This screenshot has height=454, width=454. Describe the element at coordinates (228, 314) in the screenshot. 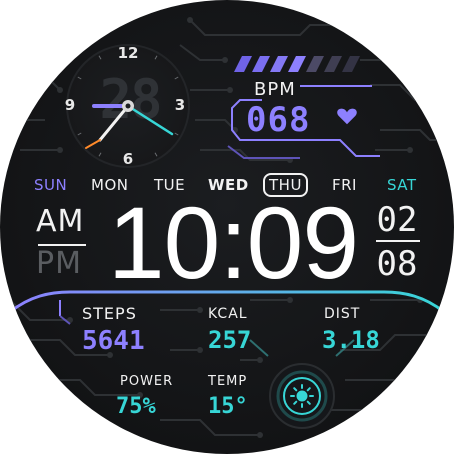

I see `kcal-label: KCAL` at that location.